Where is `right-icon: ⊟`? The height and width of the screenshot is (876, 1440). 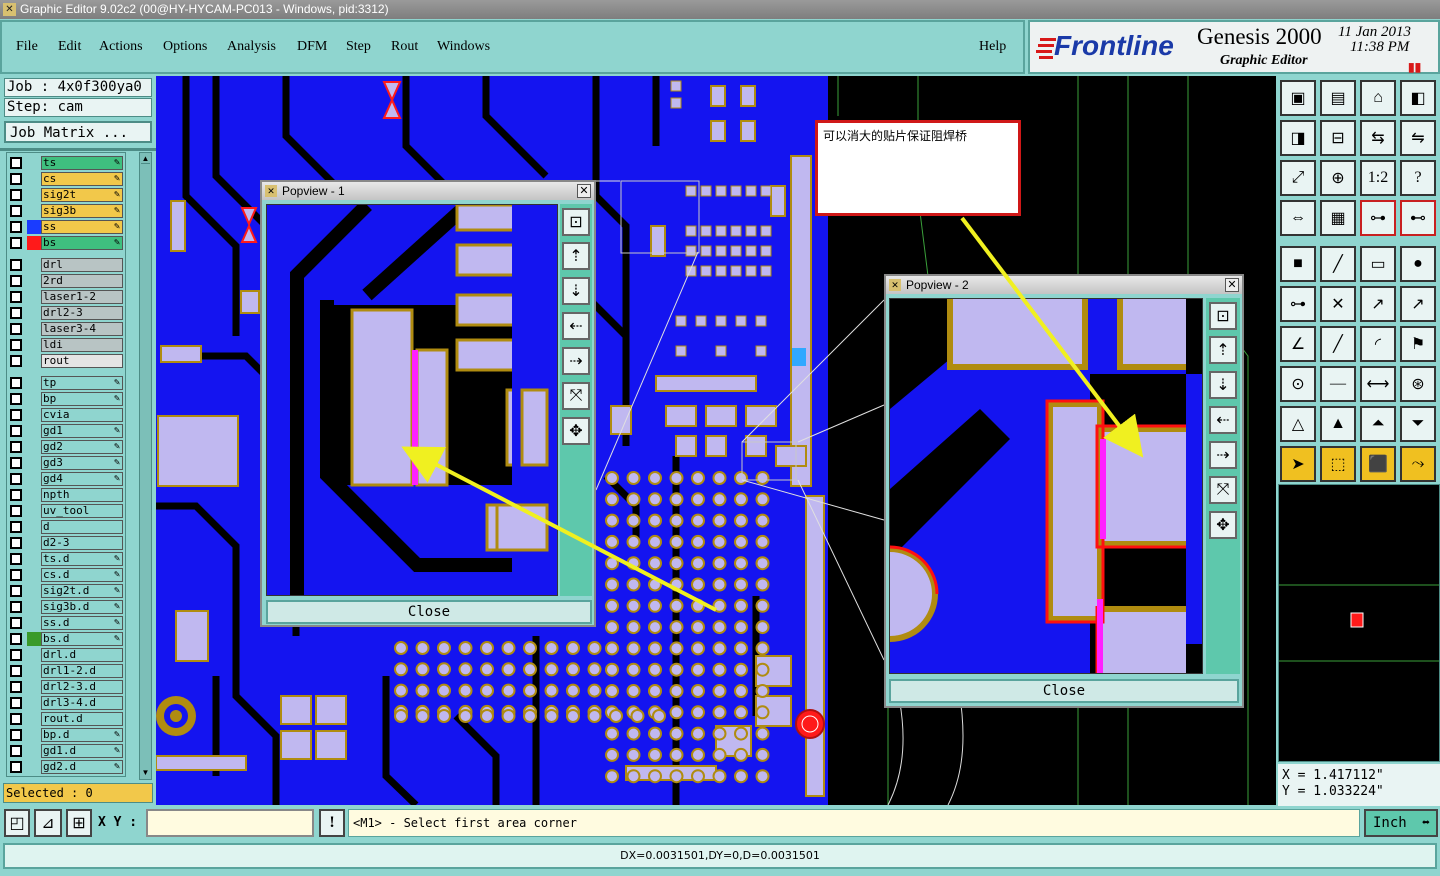
right-icon: ⊟ is located at coordinates (1338, 138).